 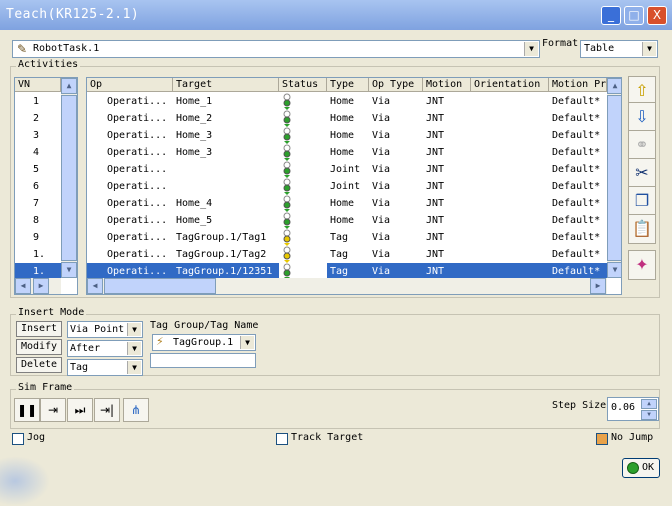 I want to click on tag-group-select: ⚡ TagGroup.1 ▼, so click(x=204, y=342).